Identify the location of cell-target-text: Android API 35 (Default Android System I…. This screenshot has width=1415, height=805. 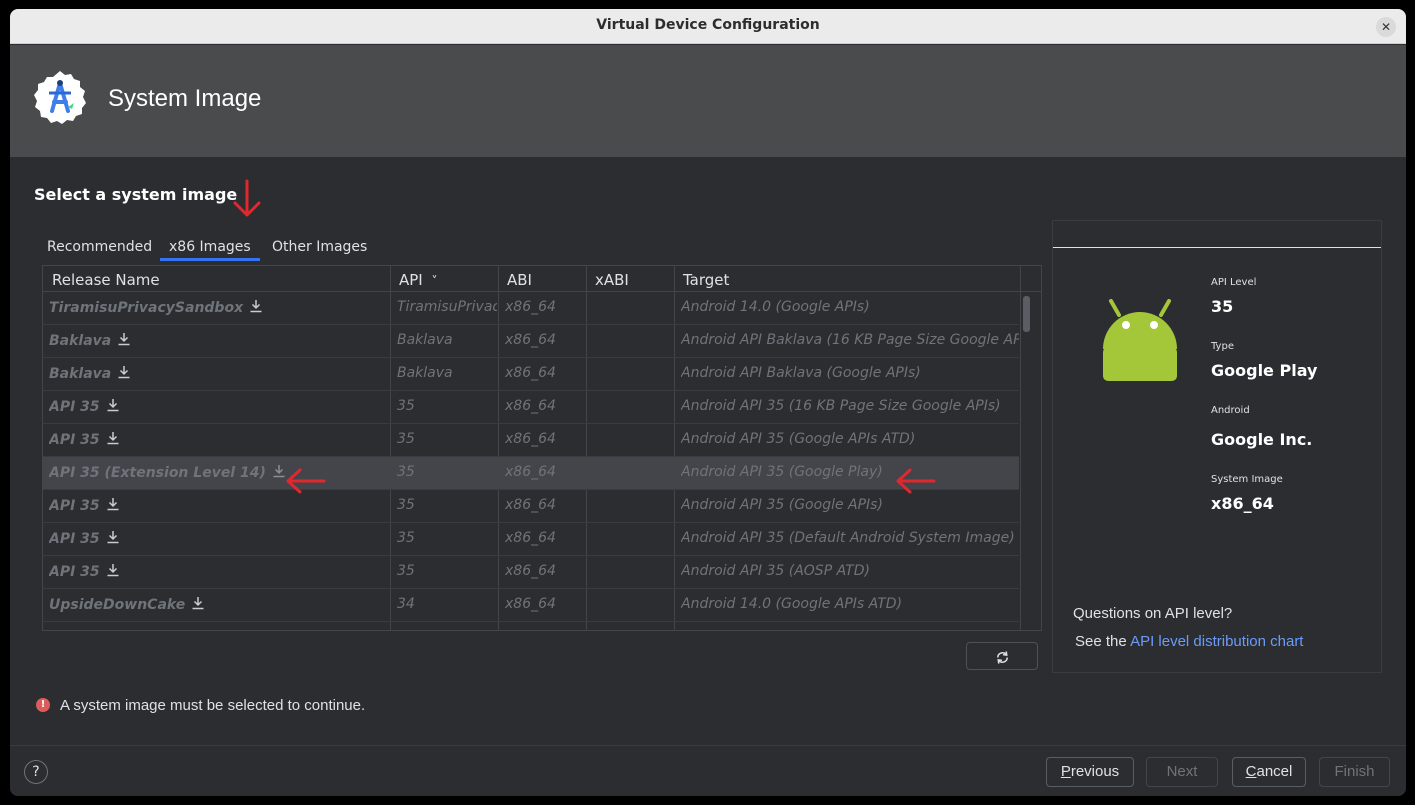
(848, 538).